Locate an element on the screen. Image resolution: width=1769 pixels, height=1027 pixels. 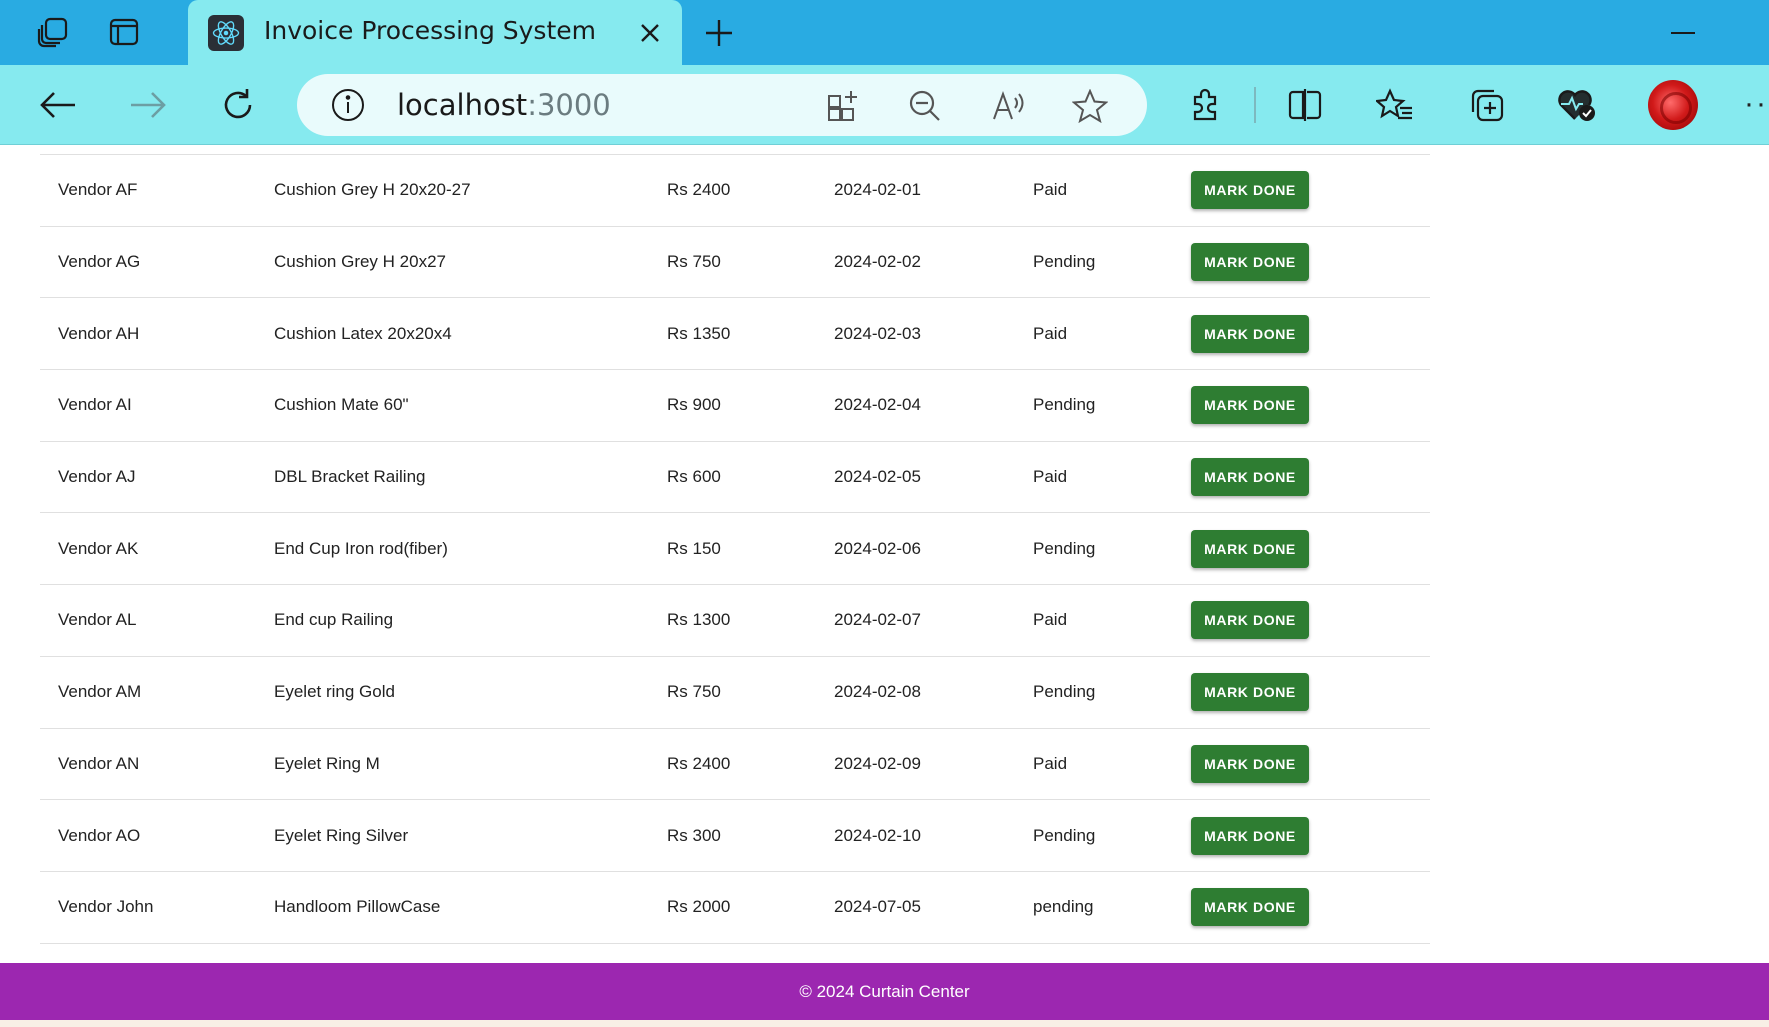
plus-icon is located at coordinates (719, 33).